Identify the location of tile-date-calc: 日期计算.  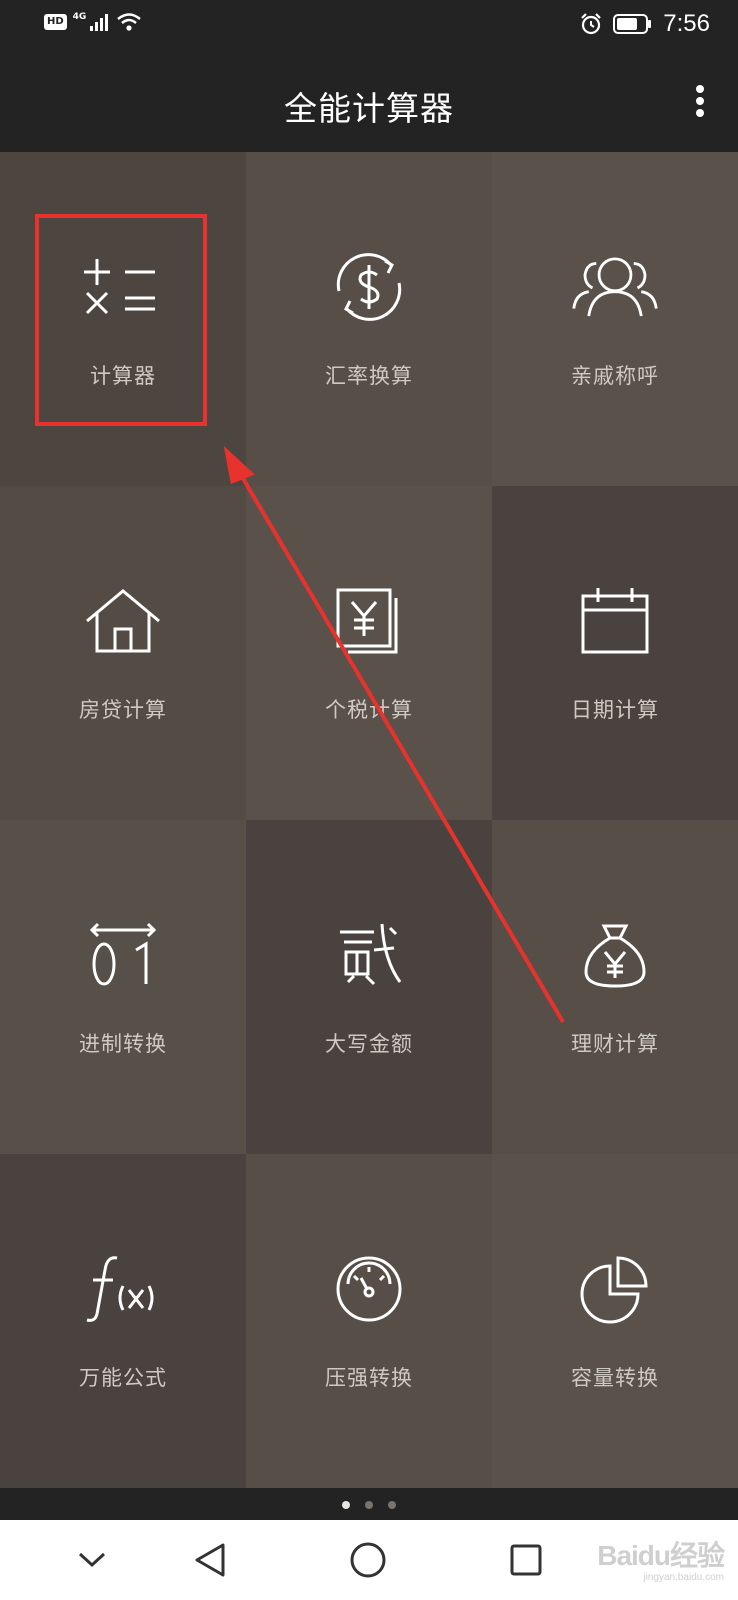
(615, 653).